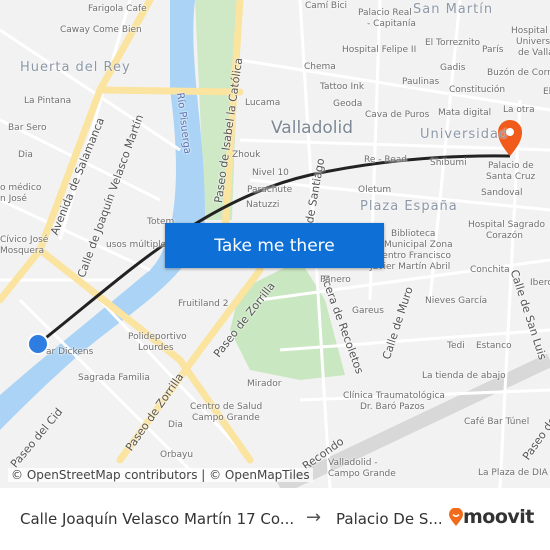 Image resolution: width=550 pixels, height=550 pixels. I want to click on poi-label: Shibumi, so click(448, 163).